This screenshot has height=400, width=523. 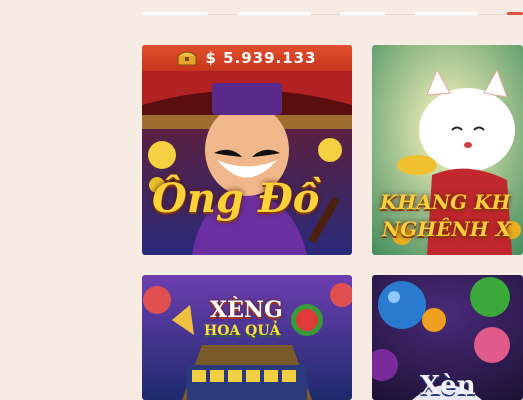 I want to click on game-title-khang-khang: KHANG KH, so click(x=445, y=202).